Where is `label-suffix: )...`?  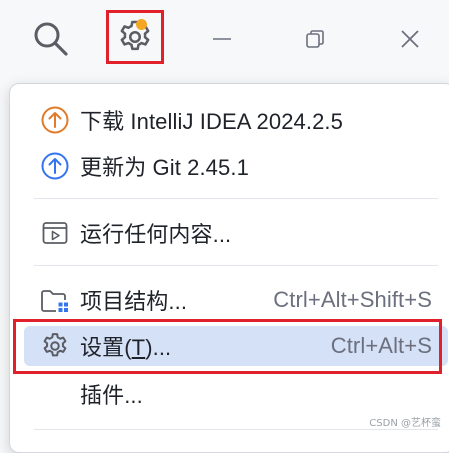
label-suffix: )... is located at coordinates (158, 347).